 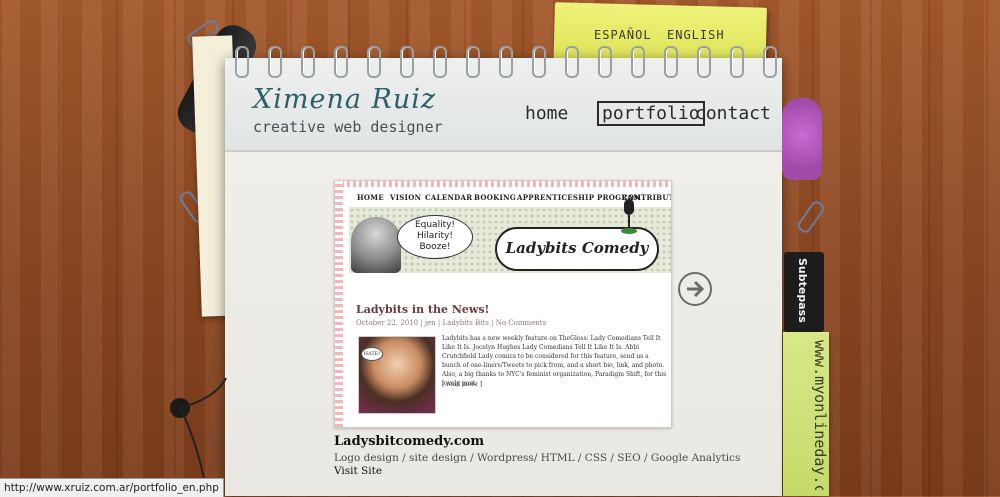 What do you see at coordinates (409, 441) in the screenshot?
I see `project-title: Ladysbitcomedy.com` at bounding box center [409, 441].